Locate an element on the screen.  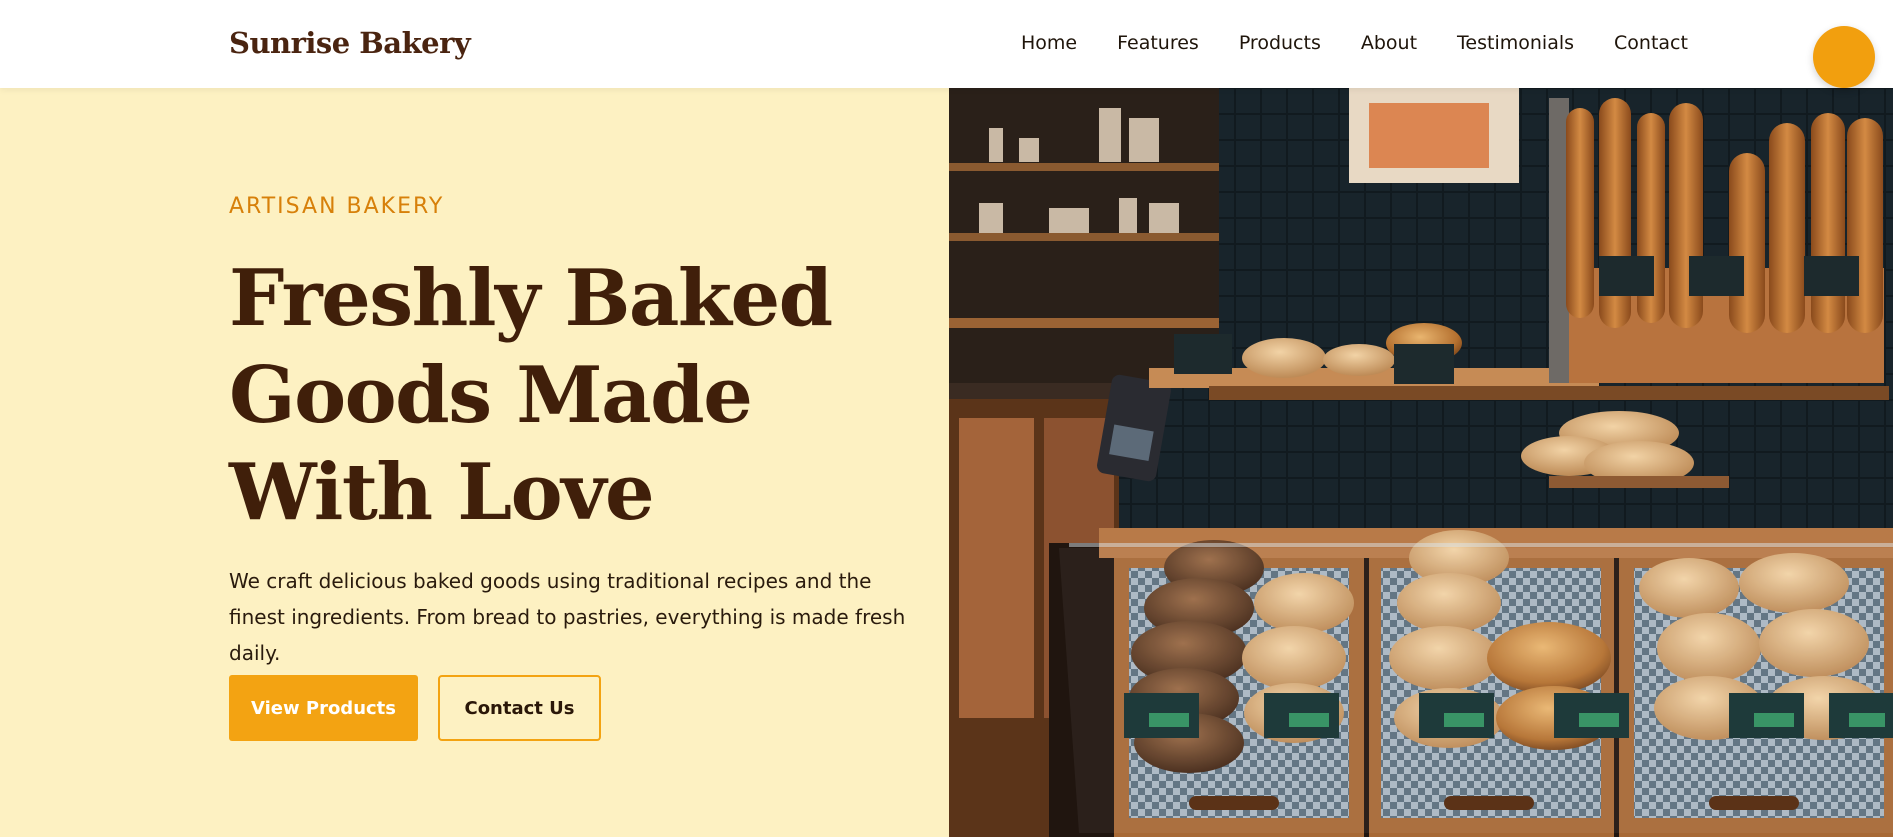
hero-title: Freshly Baked Goods Made With Love is located at coordinates (531, 395).